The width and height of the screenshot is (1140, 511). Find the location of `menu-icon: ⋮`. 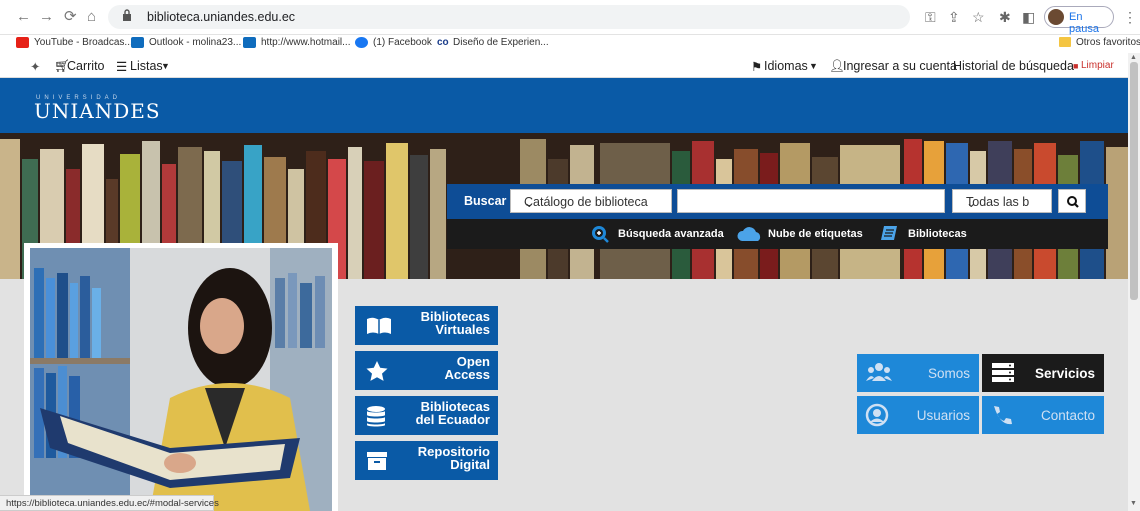

menu-icon: ⋮ is located at coordinates (1130, 17).